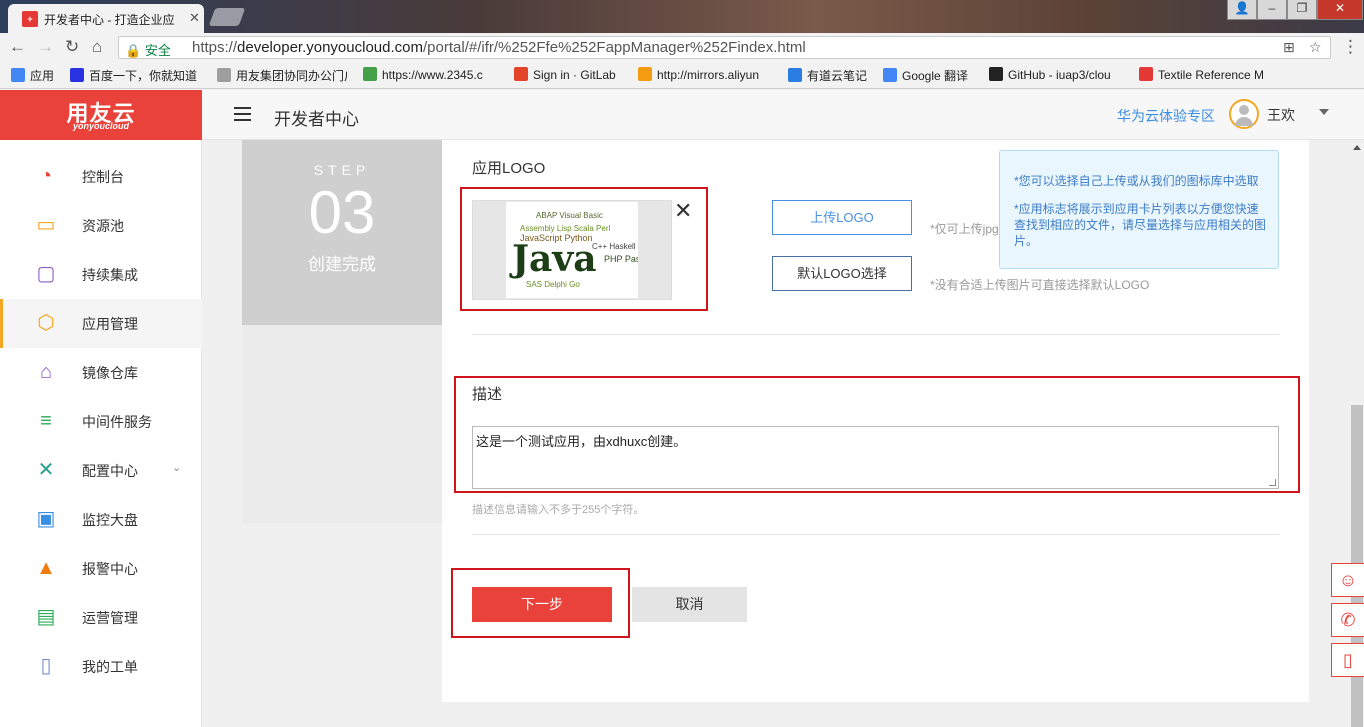  I want to click on reload-icon: ↻, so click(72, 47).